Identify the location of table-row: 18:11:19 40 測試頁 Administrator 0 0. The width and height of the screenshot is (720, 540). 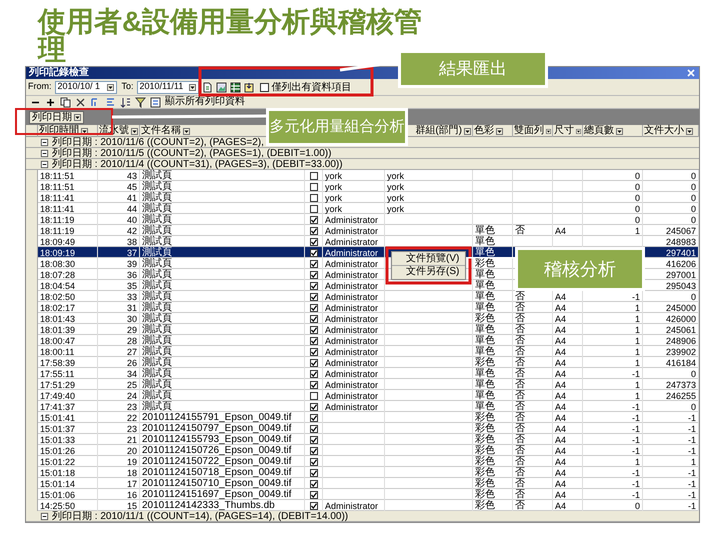
(362, 219).